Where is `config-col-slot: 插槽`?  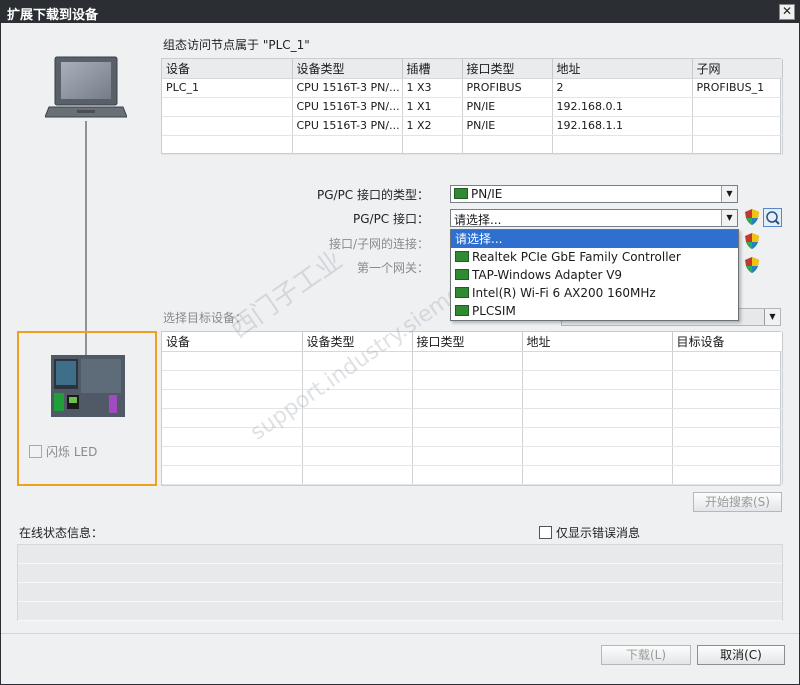 config-col-slot: 插槽 is located at coordinates (432, 69).